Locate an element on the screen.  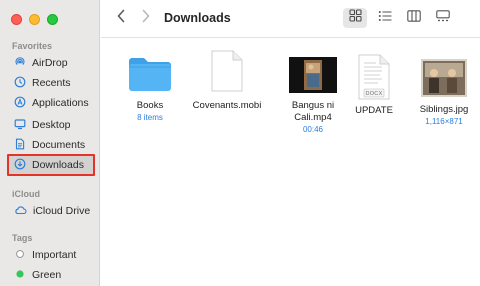
gallery-view-button is located at coordinates (443, 18).